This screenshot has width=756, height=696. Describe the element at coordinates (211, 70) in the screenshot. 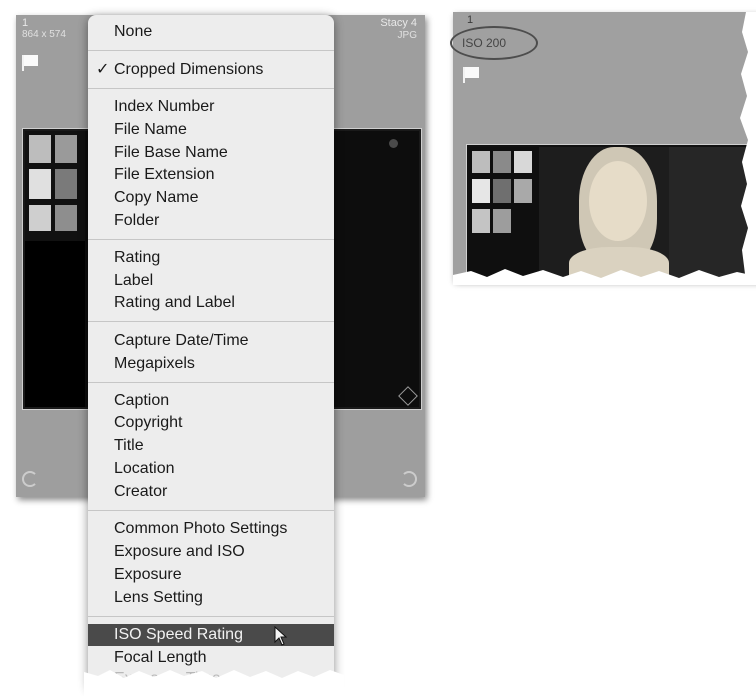

I see `menu-item-cropped-dimensions: ✓ Cropped Dimensions` at that location.